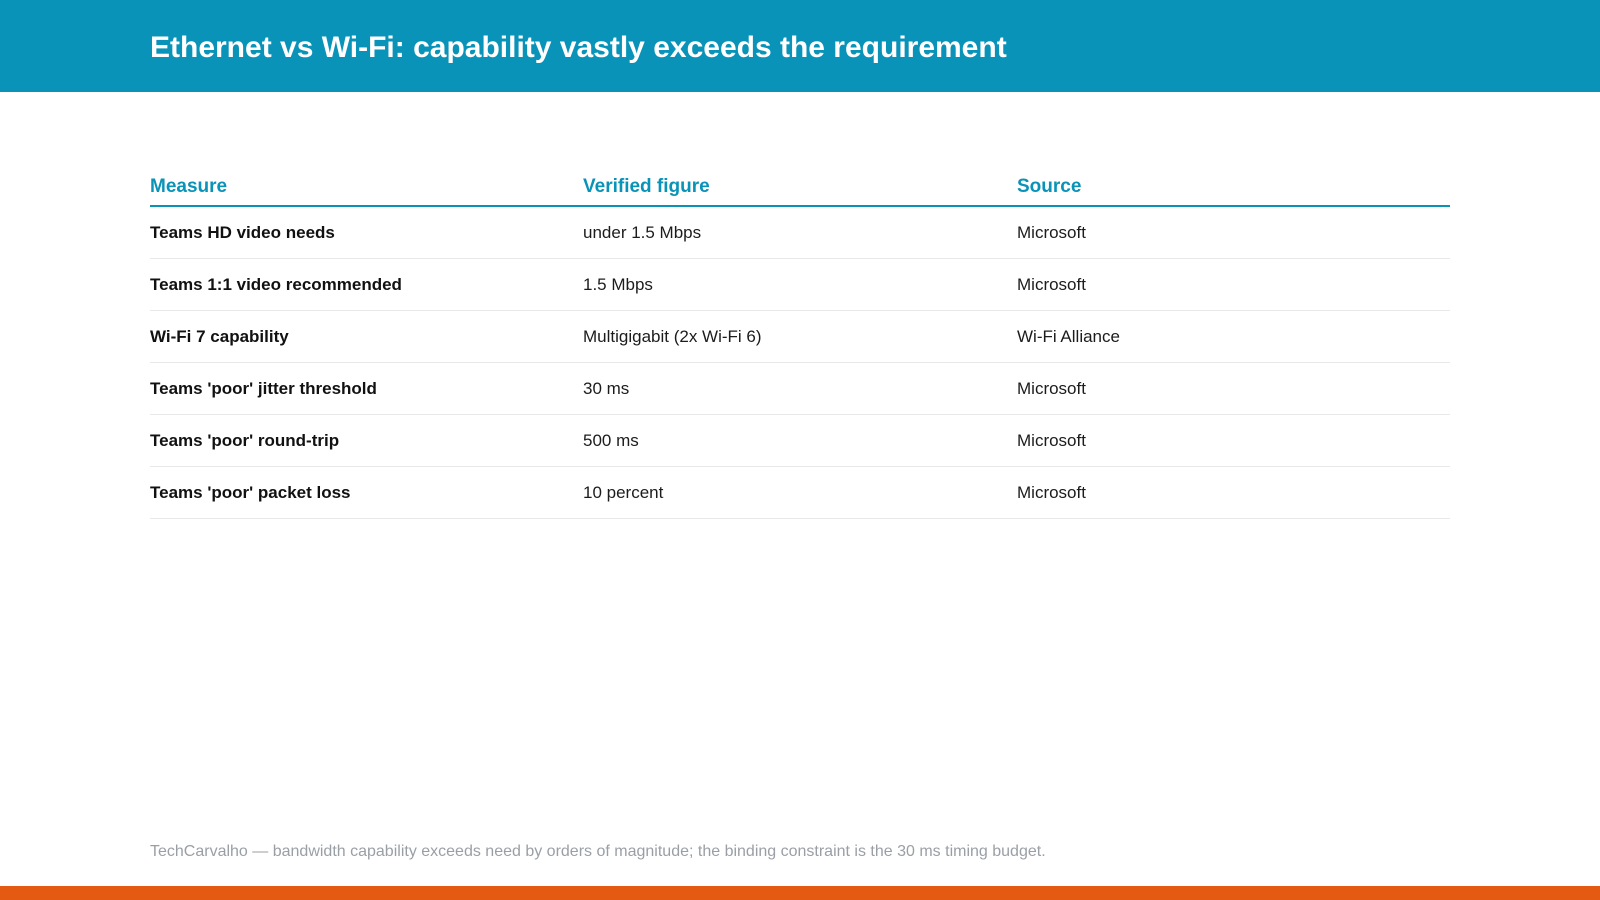  What do you see at coordinates (366, 284) in the screenshot?
I see `measure-cell: Teams 1:1 video recommended` at bounding box center [366, 284].